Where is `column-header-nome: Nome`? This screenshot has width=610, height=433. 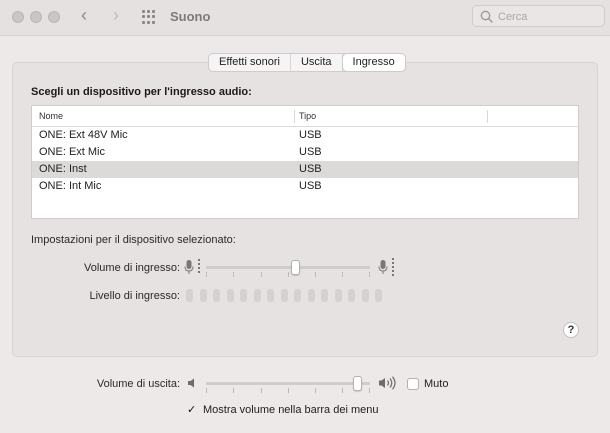
column-header-nome: Nome is located at coordinates (51, 116).